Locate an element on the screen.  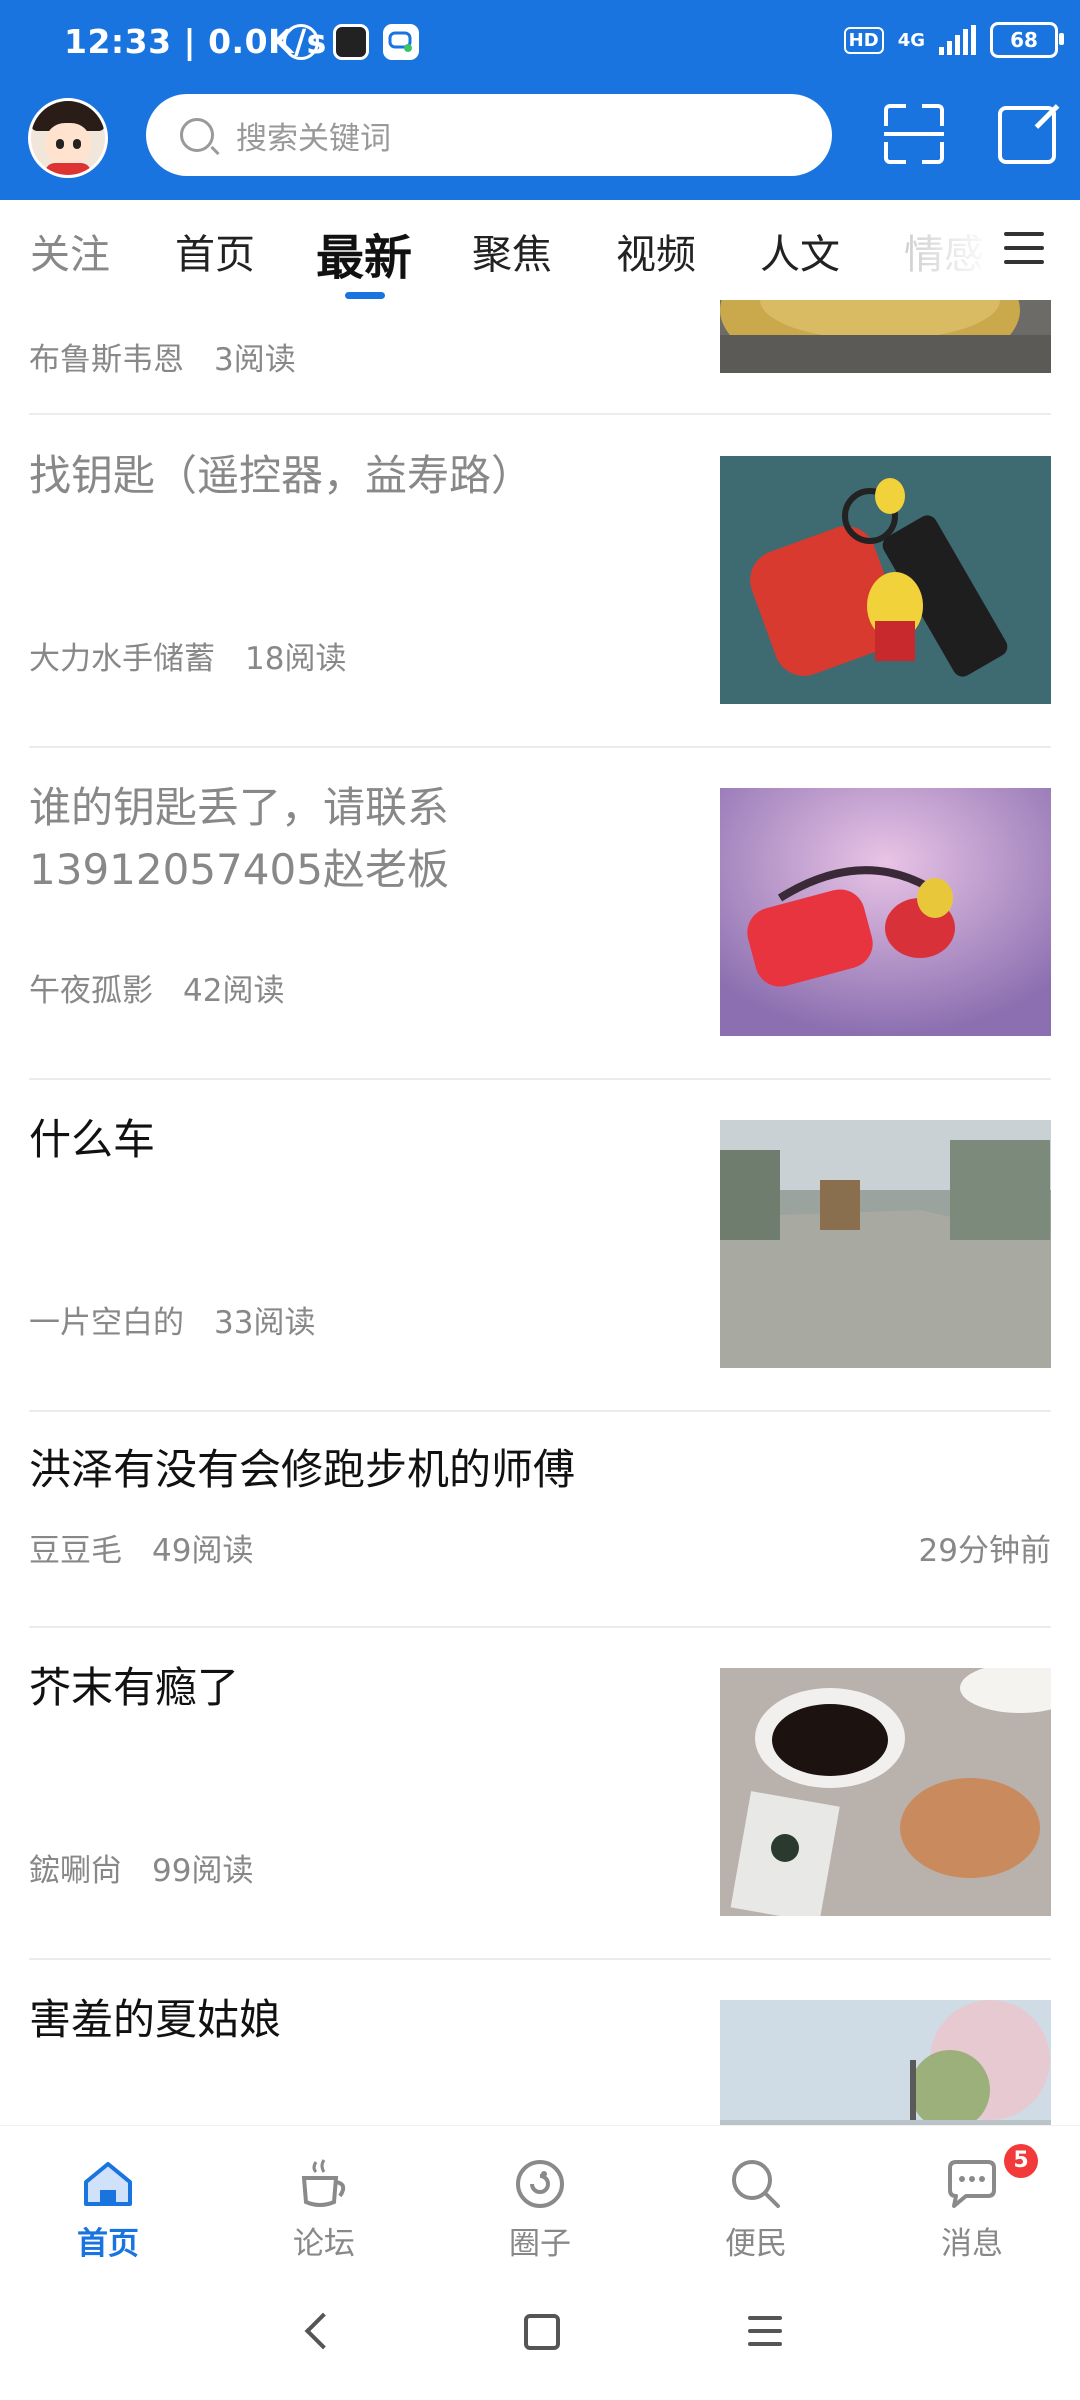
tab-culture: 人文 is located at coordinates (800, 251).